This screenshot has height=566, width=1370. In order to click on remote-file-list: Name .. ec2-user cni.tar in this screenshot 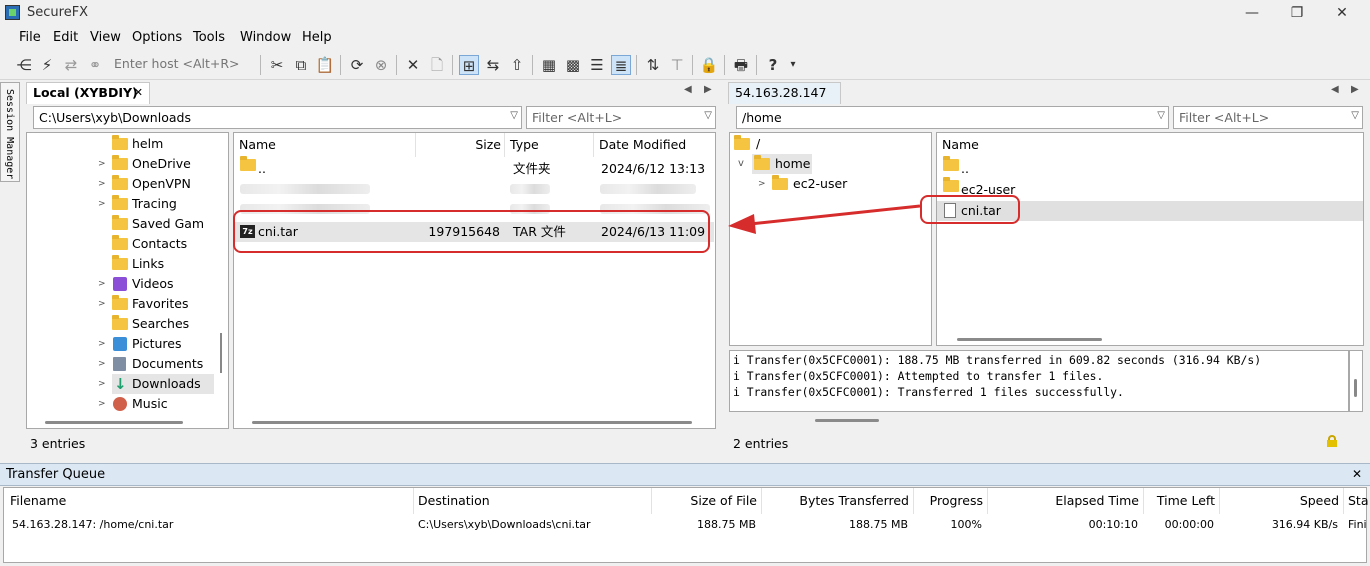, I will do `click(1150, 239)`.